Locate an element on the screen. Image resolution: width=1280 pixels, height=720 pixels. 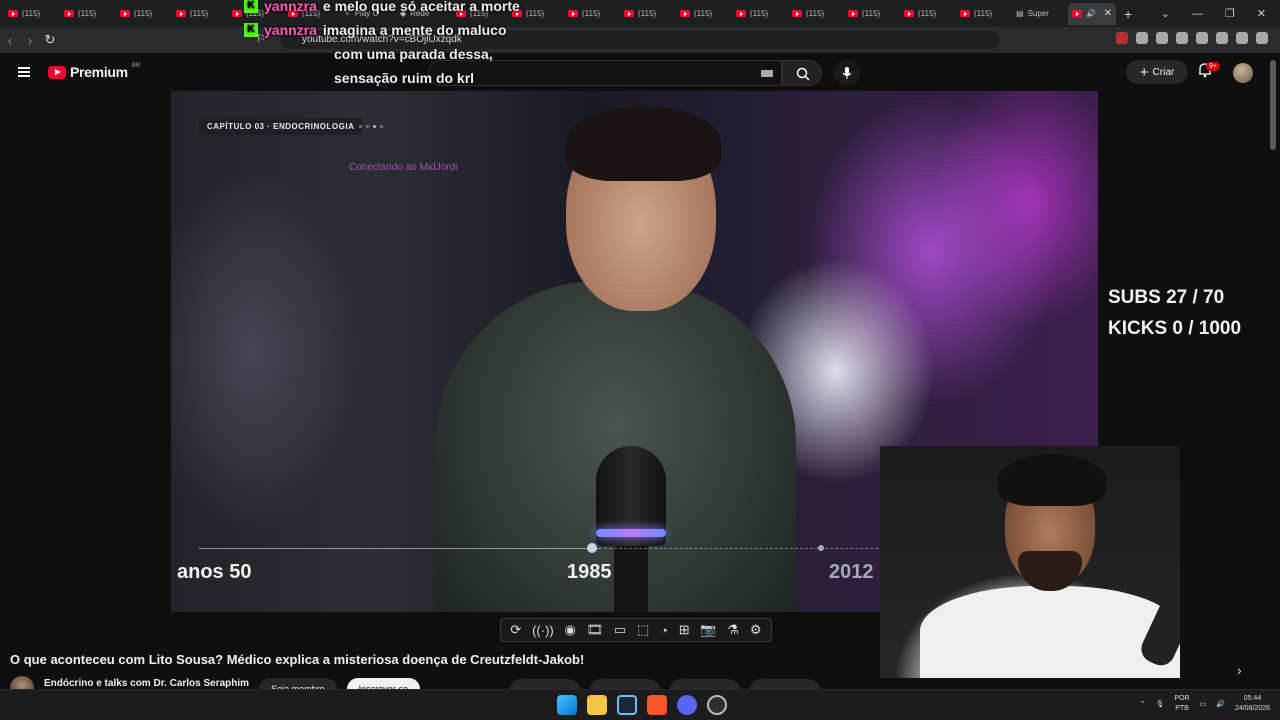
browser-tab: ▤ Super is located at coordinates (1040, 14).